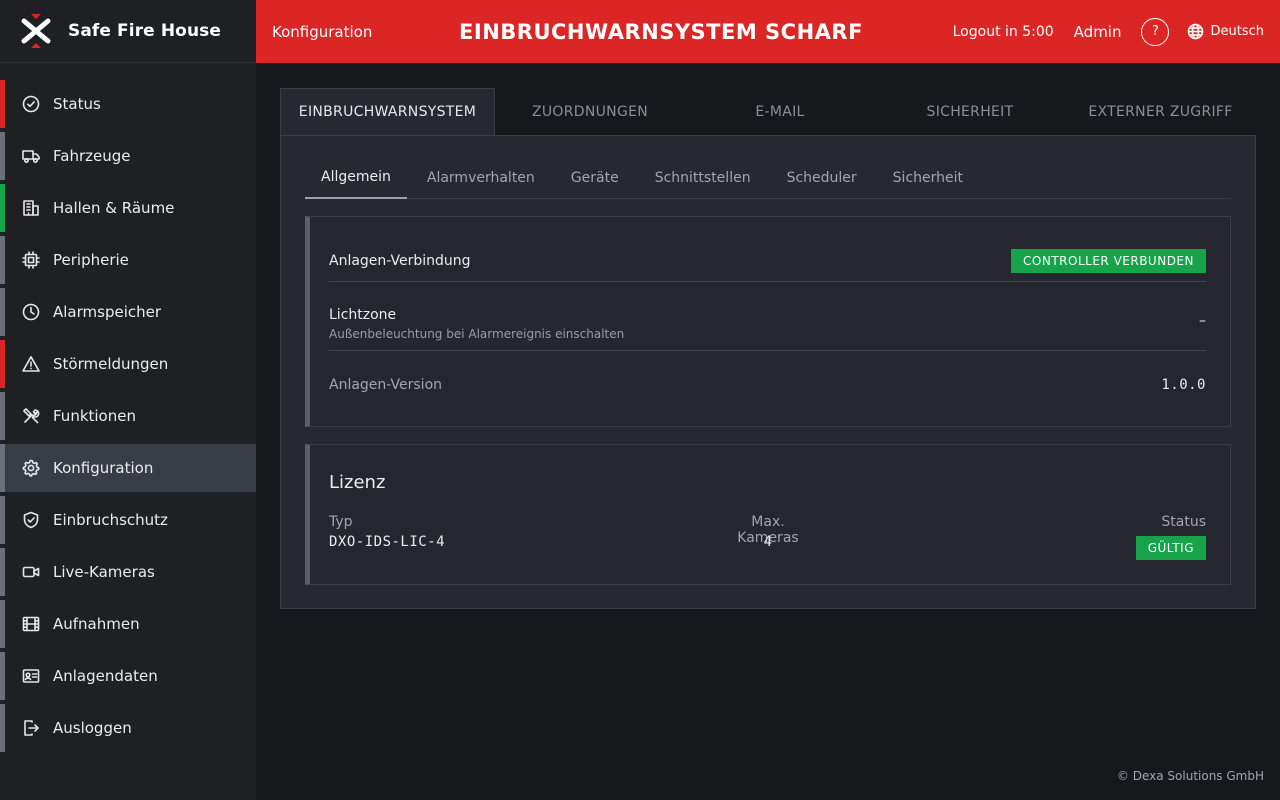 This screenshot has width=1280, height=800. What do you see at coordinates (128, 156) in the screenshot?
I see `sidebar-item-fahrzeuge: Fahrzeuge` at bounding box center [128, 156].